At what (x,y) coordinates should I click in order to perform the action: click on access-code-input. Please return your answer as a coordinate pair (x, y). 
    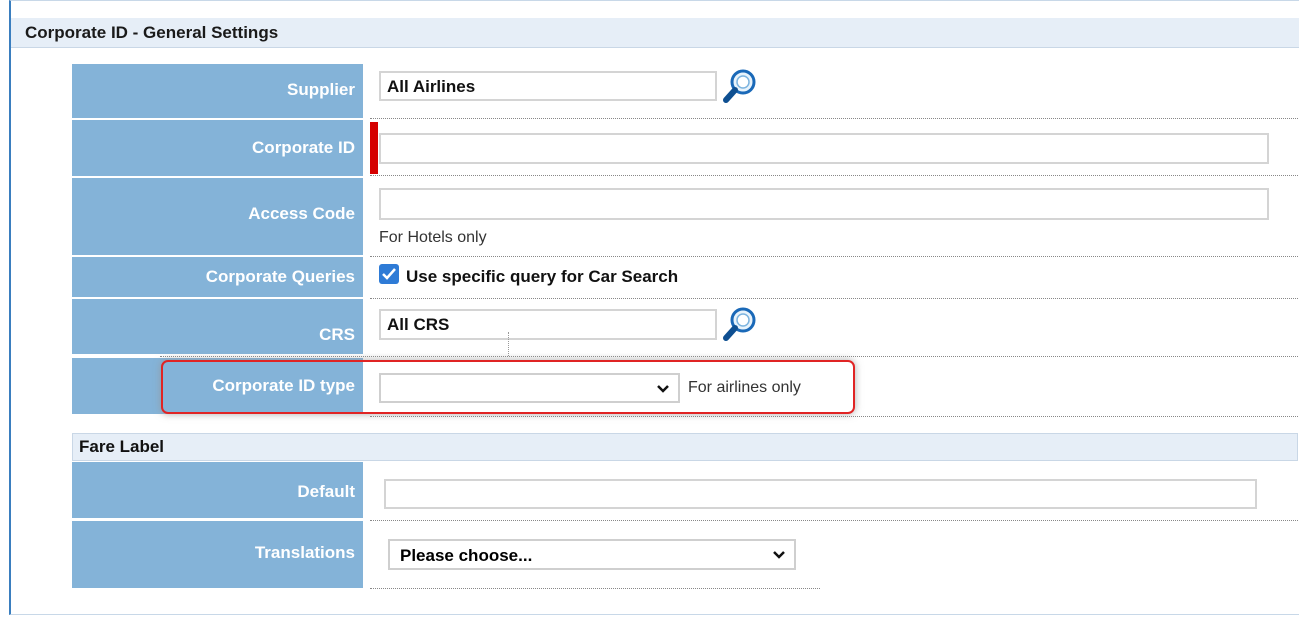
    Looking at the image, I should click on (824, 204).